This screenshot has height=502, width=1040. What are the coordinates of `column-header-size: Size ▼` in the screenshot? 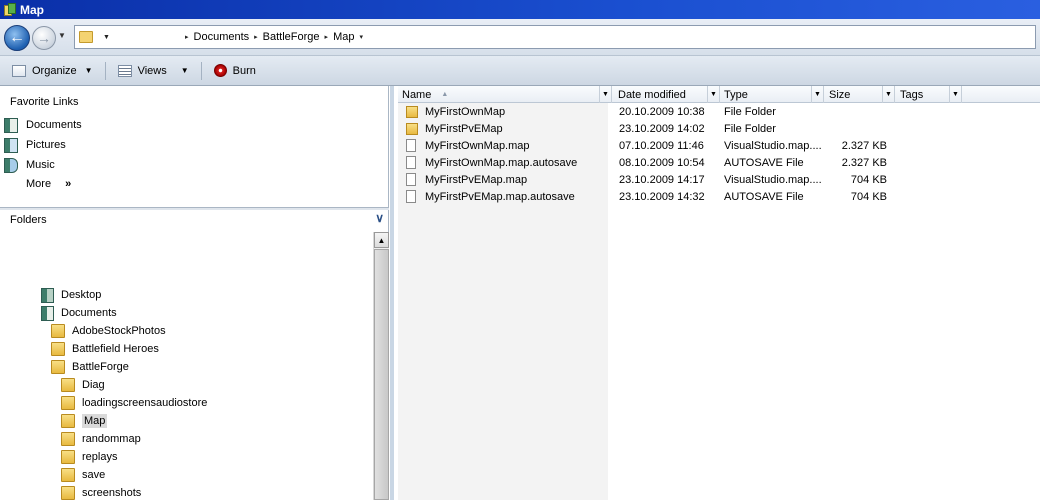 It's located at (860, 94).